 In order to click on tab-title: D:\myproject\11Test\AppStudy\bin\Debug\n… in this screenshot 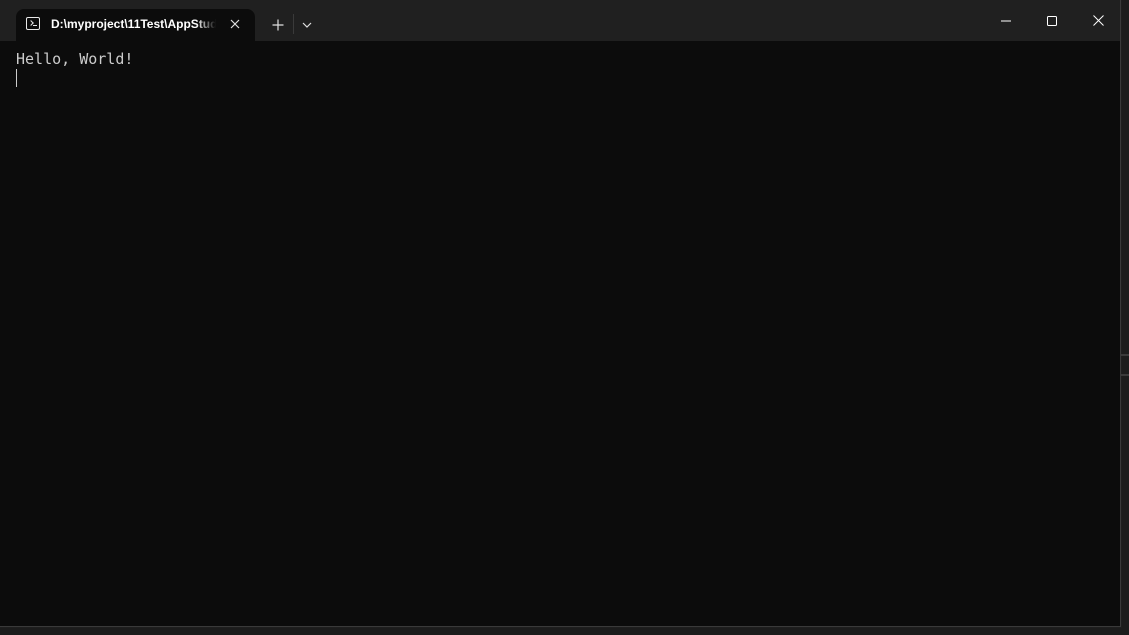, I will do `click(133, 24)`.